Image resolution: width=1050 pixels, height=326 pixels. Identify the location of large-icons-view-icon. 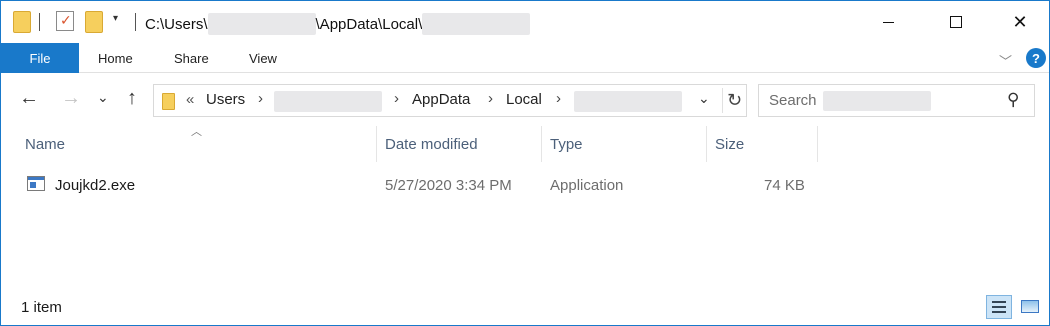
(1030, 306).